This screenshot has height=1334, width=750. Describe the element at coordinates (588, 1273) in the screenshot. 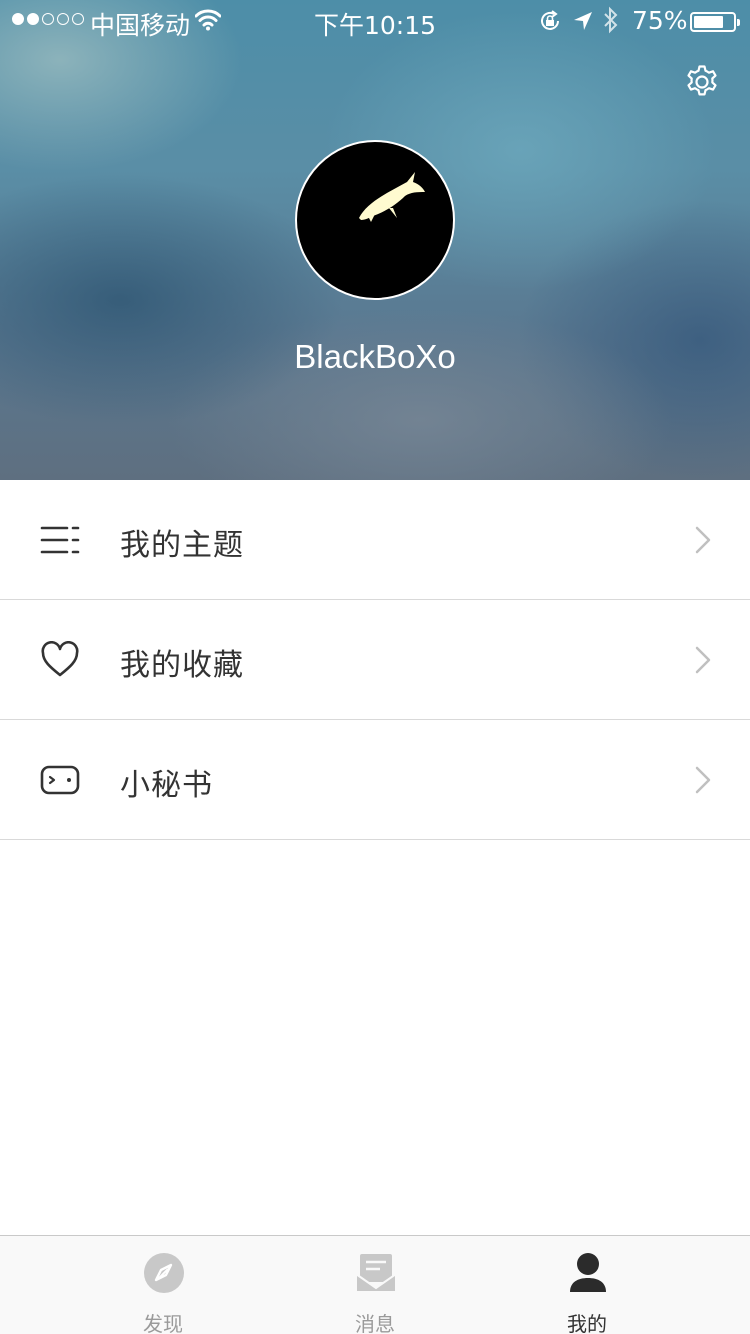

I see `user-icon` at that location.